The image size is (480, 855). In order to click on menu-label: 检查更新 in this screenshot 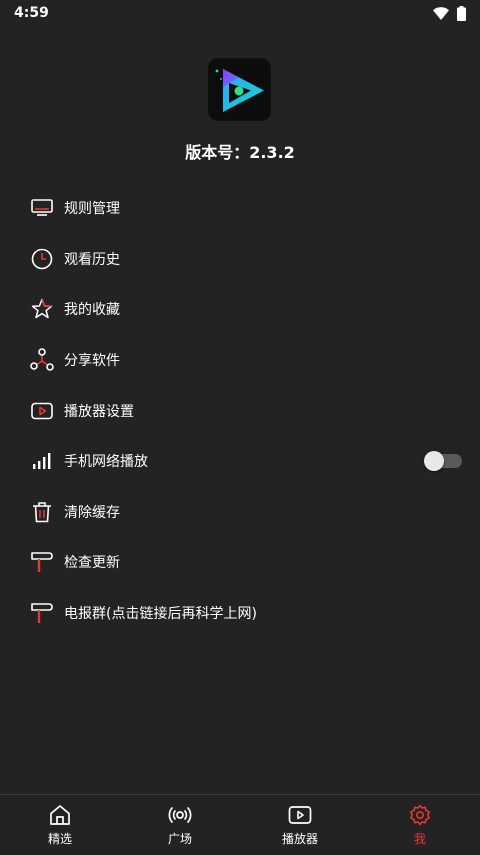, I will do `click(92, 563)`.